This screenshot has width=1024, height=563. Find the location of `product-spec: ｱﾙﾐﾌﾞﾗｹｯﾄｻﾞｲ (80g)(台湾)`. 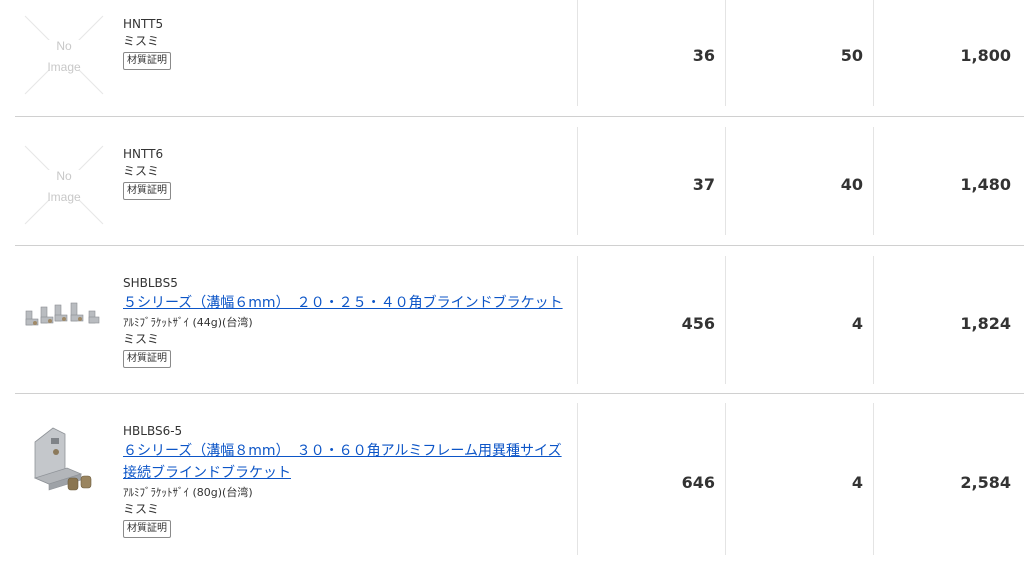

product-spec: ｱﾙﾐﾌﾞﾗｹｯﾄｻﾞｲ (80g)(台湾) is located at coordinates (188, 492).